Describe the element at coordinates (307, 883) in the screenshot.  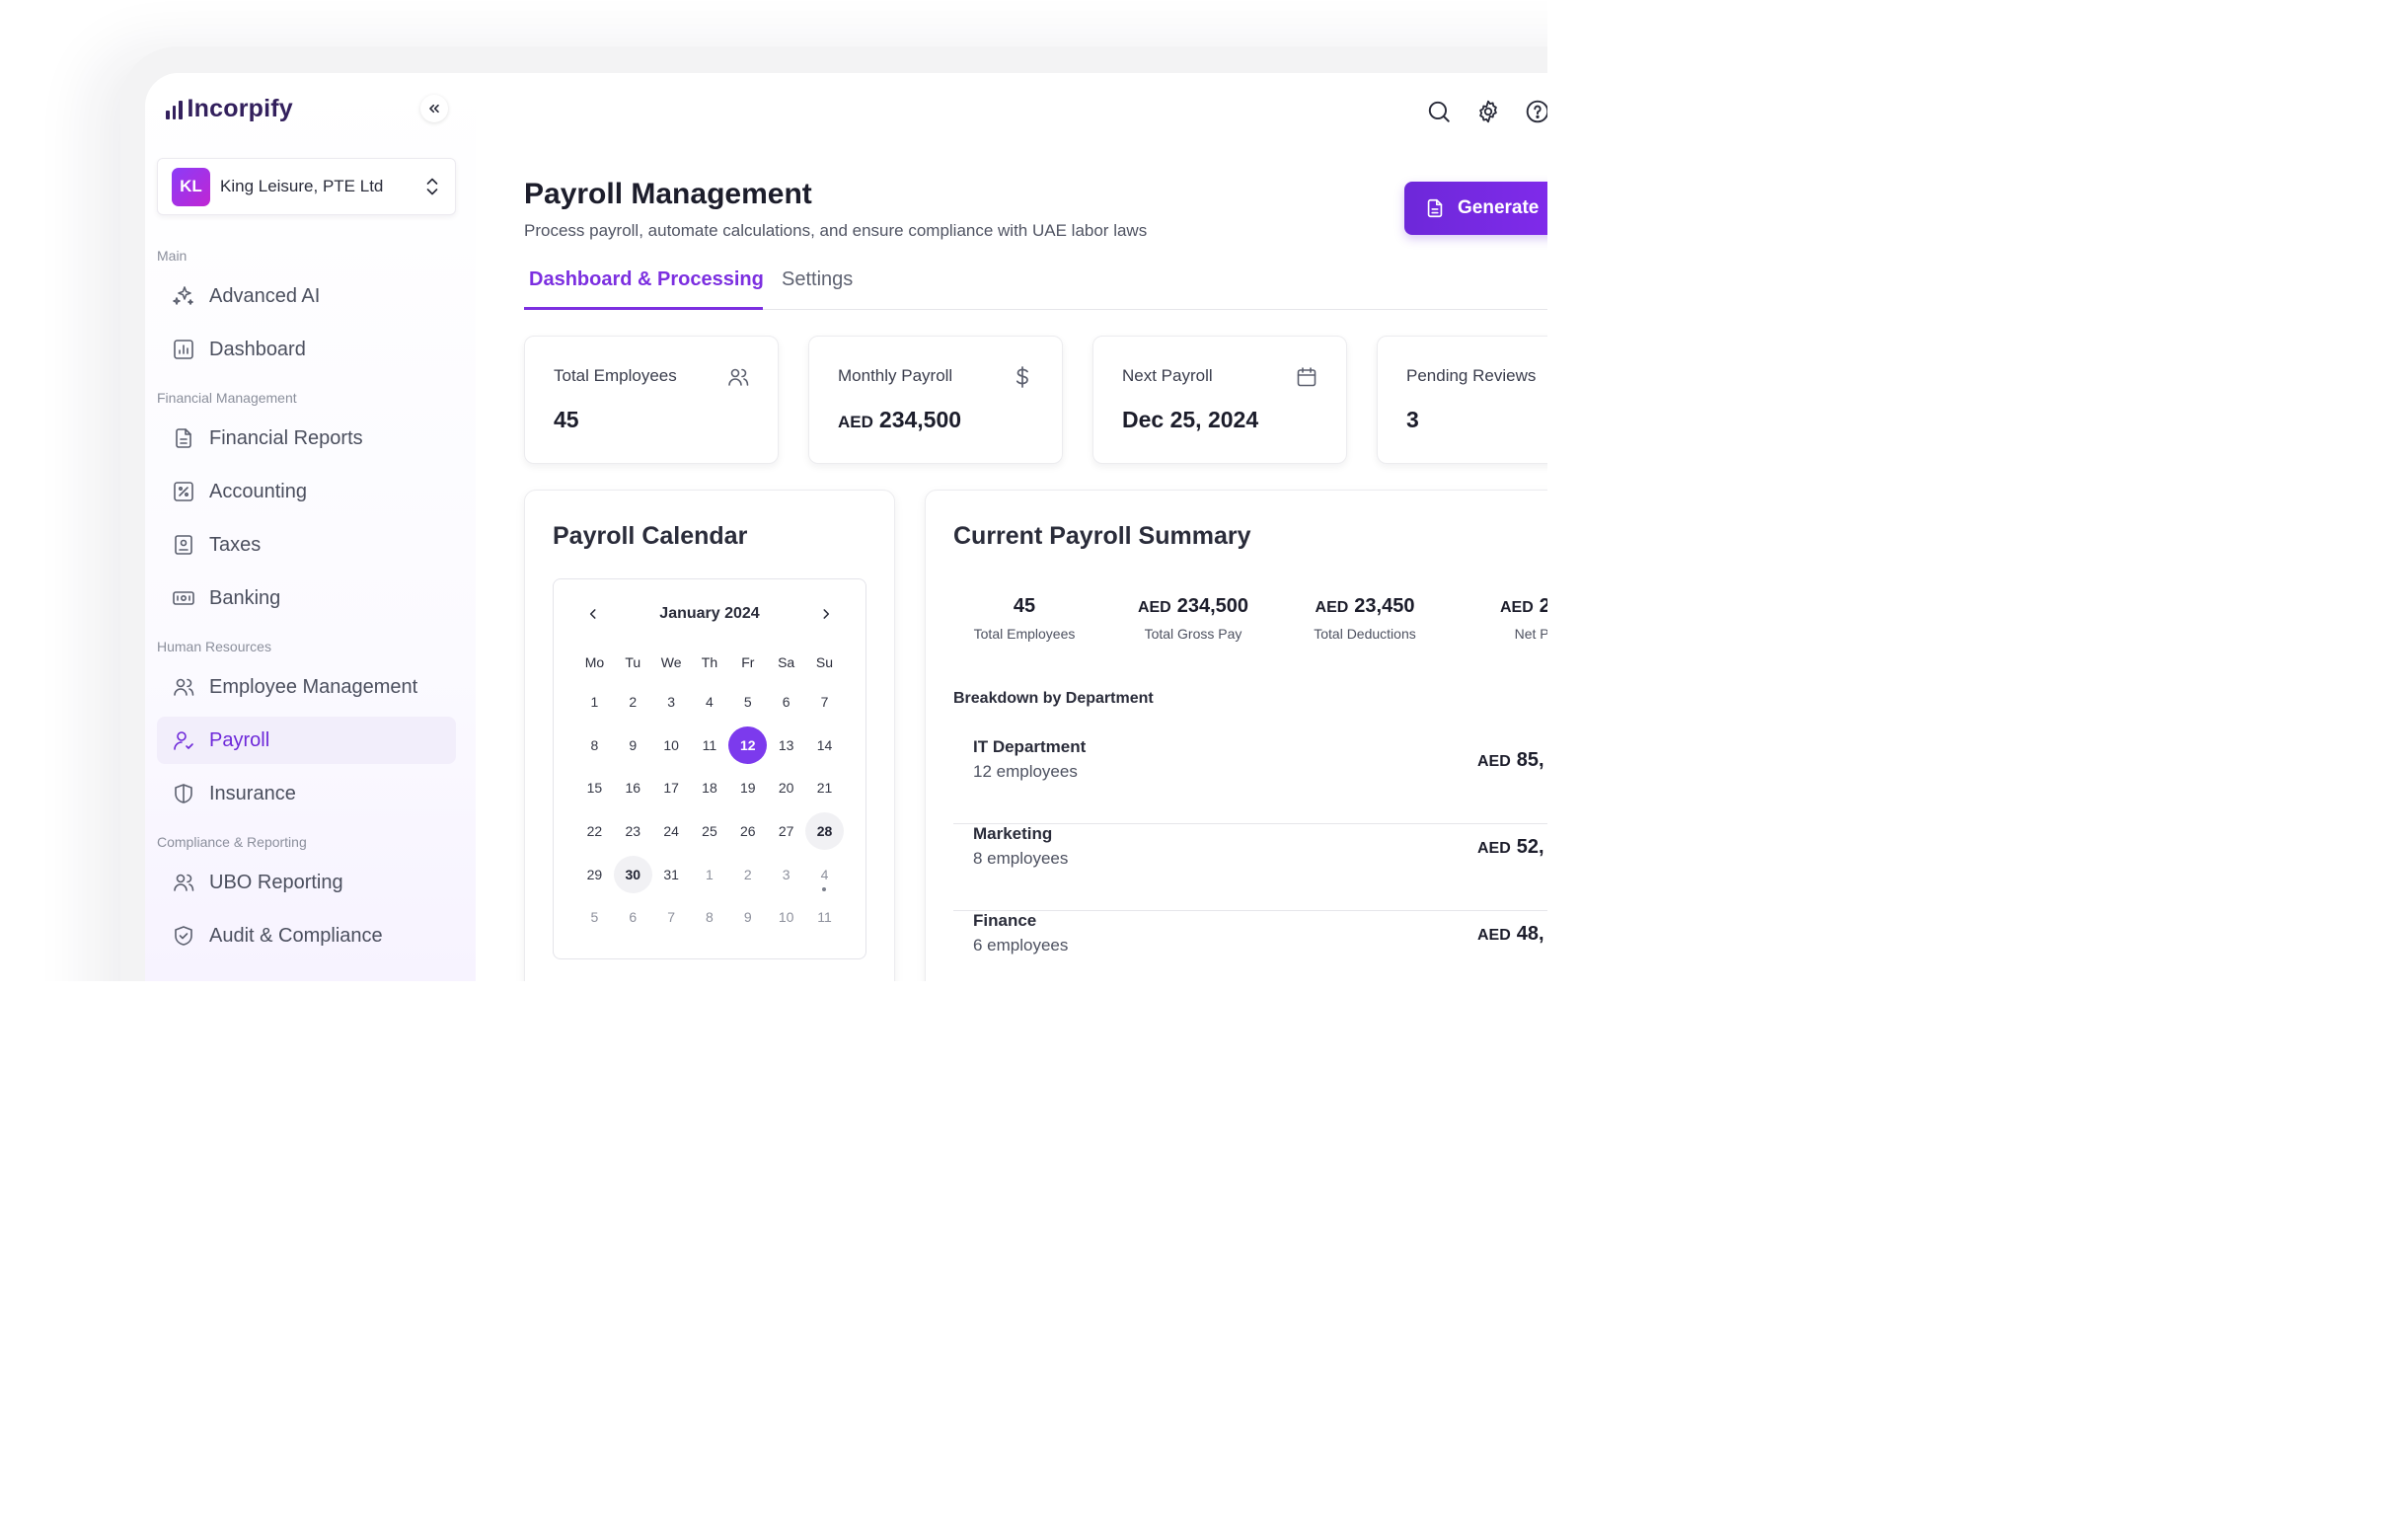
I see `sidebar-item-ubo-reporting: UBO Reporting` at that location.